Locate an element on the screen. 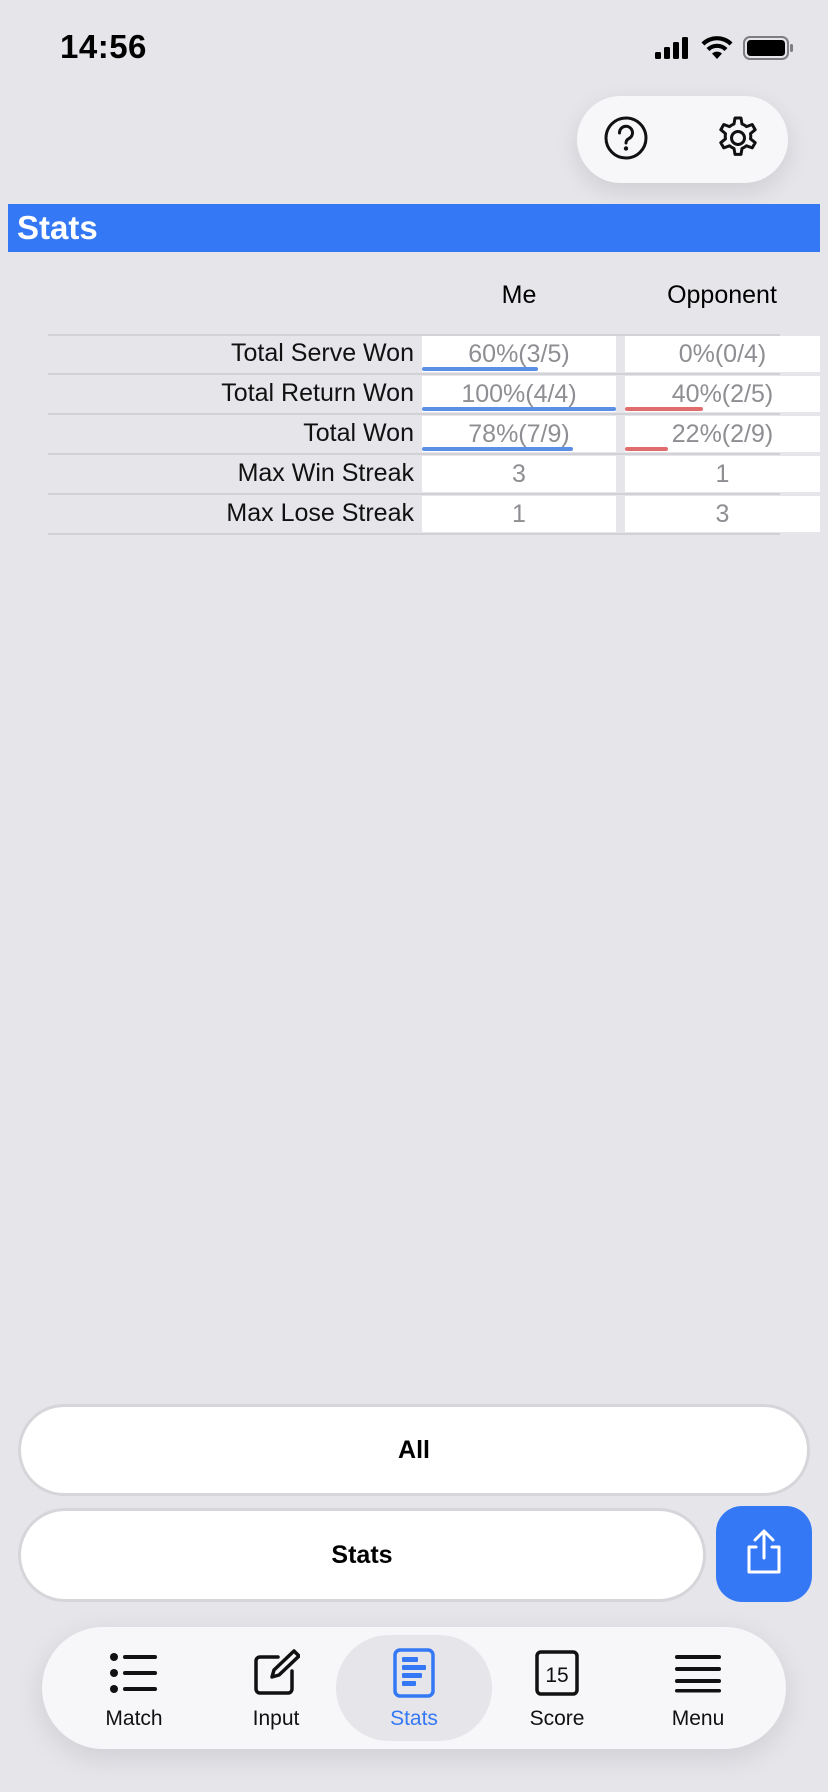 Image resolution: width=828 pixels, height=1792 pixels. tab-menu: Menu is located at coordinates (698, 1688).